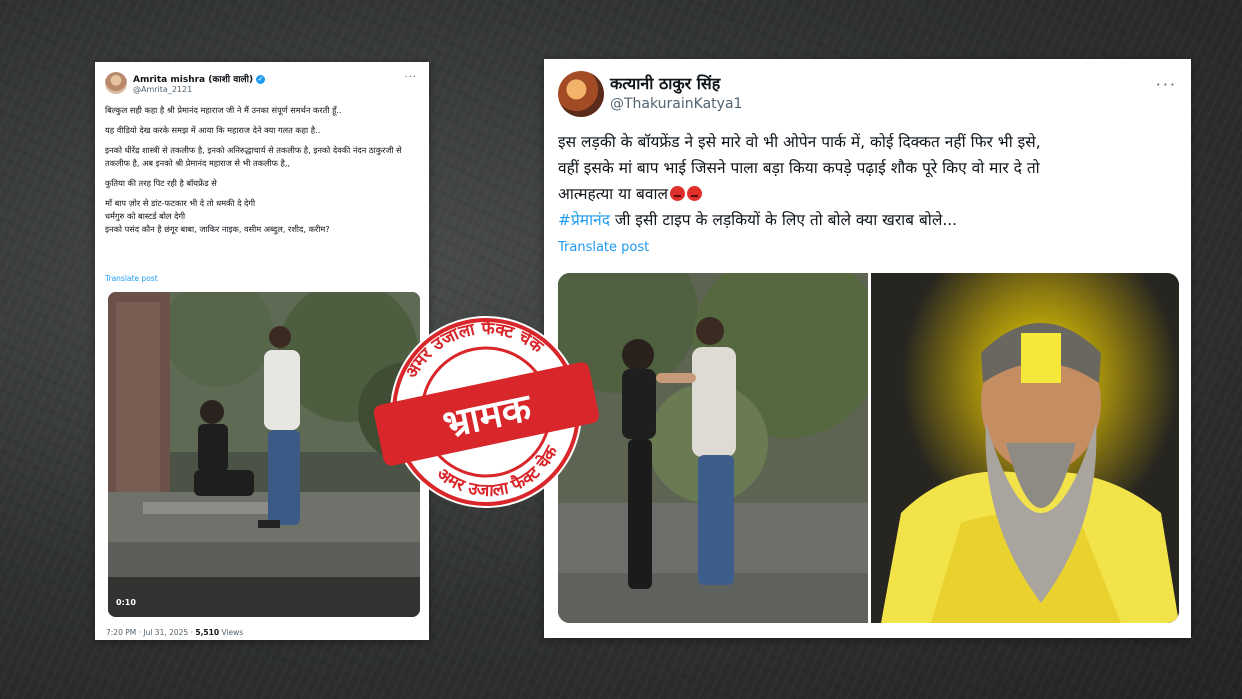 The width and height of the screenshot is (1242, 699). Describe the element at coordinates (870, 194) in the screenshot. I see `tweet-line: आत्महत्या या बवाल` at that location.